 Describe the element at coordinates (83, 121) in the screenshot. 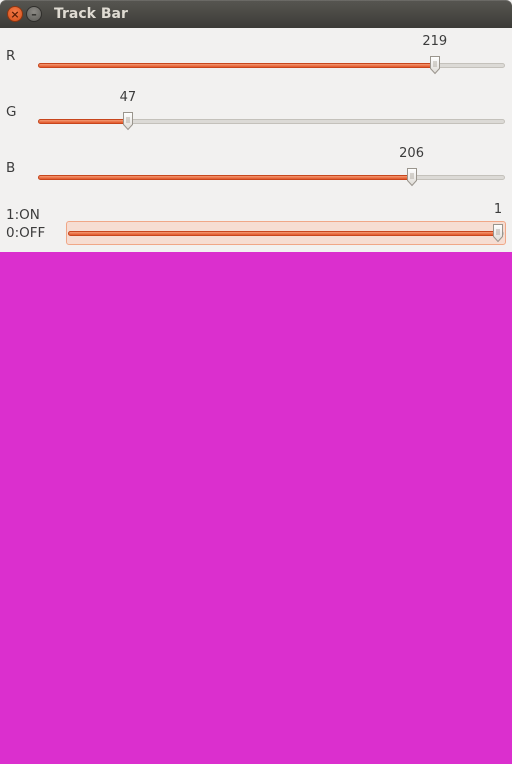

I see `trackbar-g-fill` at that location.